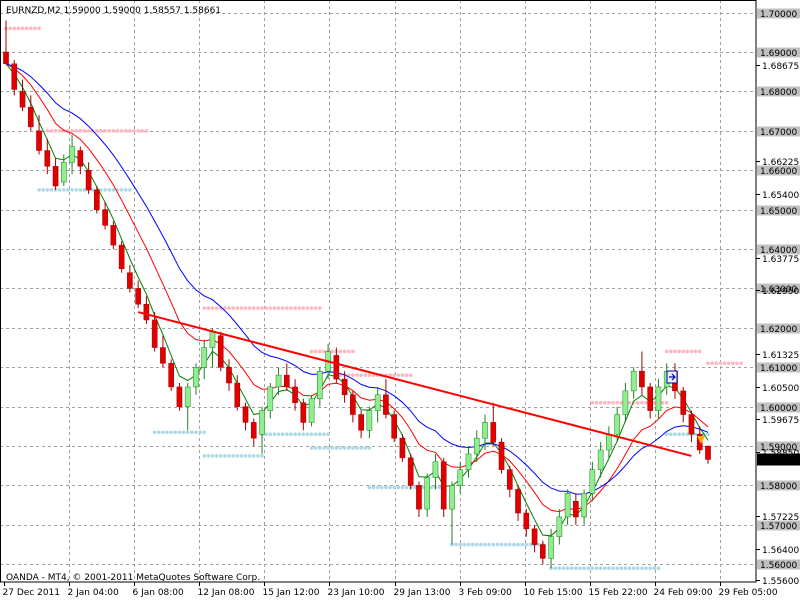 The width and height of the screenshot is (800, 604). I want to click on level-tag-label: 1.69000, so click(778, 54).